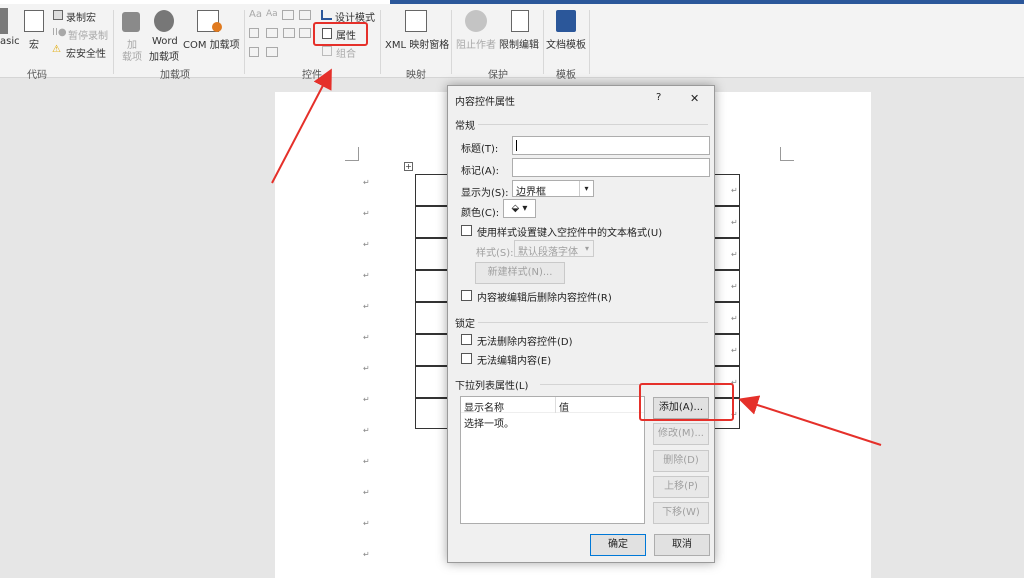  Describe the element at coordinates (810, 420) in the screenshot. I see `arrow-to-add-button` at that location.